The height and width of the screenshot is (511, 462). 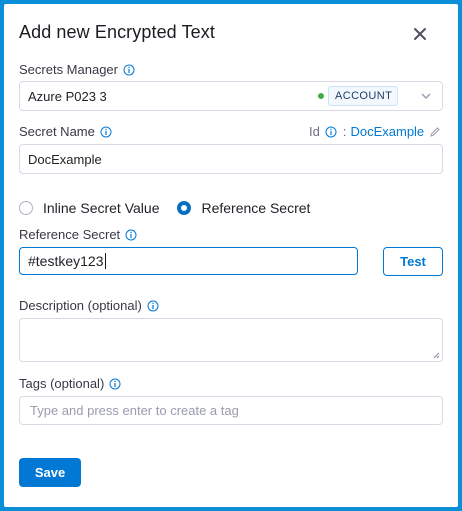 I want to click on radio-reference-secret: Reference Secret, so click(x=243, y=208).